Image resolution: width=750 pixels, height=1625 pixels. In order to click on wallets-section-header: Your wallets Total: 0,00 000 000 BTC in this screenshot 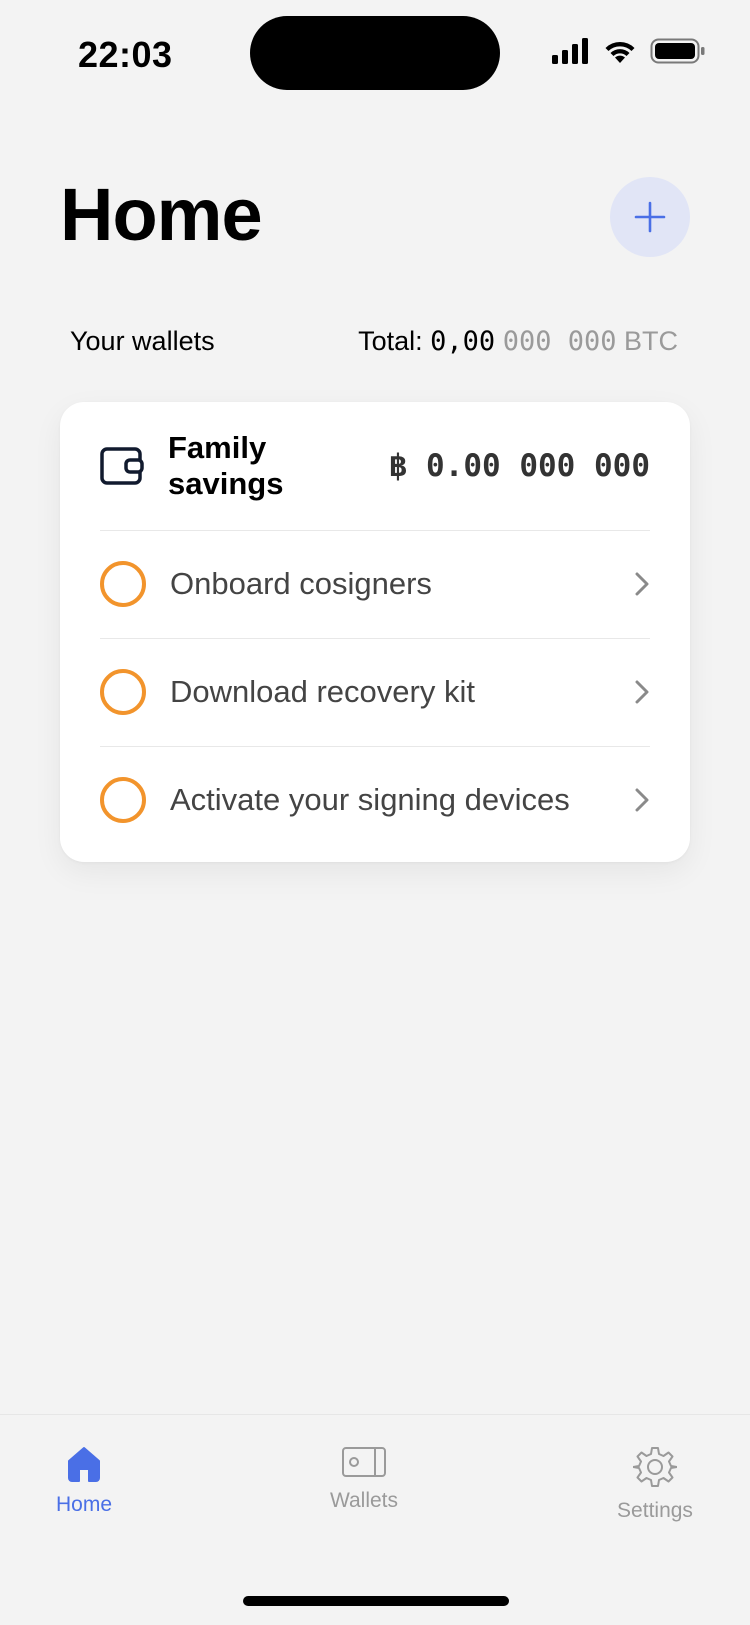, I will do `click(374, 341)`.